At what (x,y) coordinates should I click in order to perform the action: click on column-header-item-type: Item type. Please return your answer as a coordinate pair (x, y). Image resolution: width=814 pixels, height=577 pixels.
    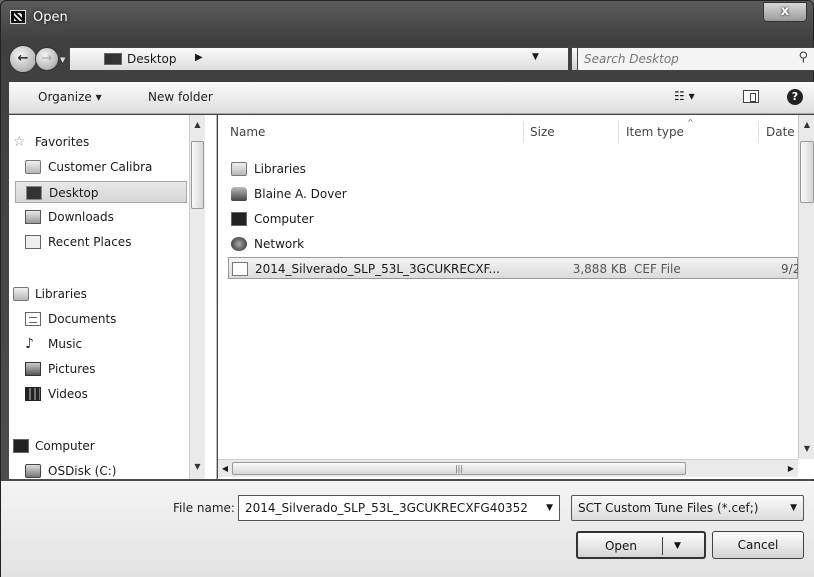
    Looking at the image, I should click on (655, 132).